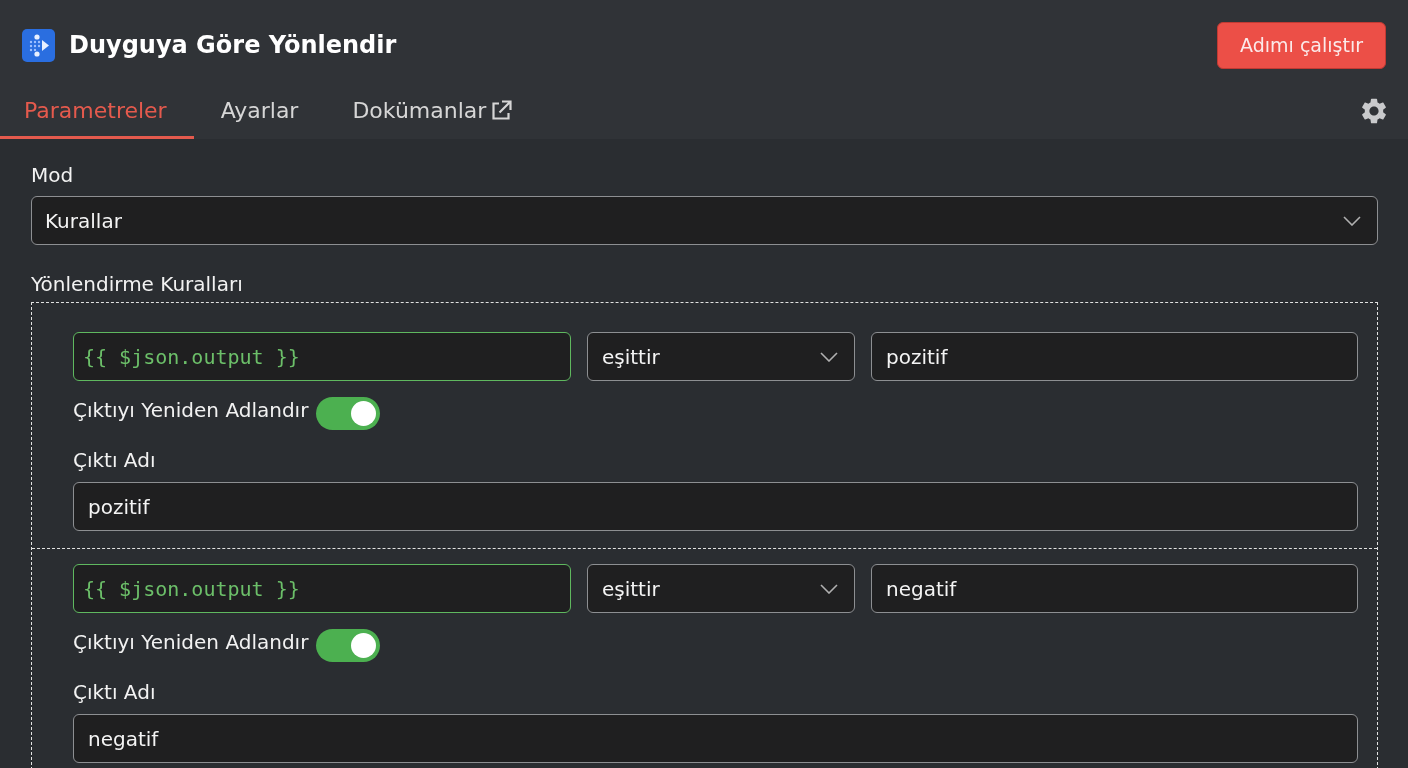 The height and width of the screenshot is (768, 1408). Describe the element at coordinates (1114, 588) in the screenshot. I see `value-field: negatif` at that location.